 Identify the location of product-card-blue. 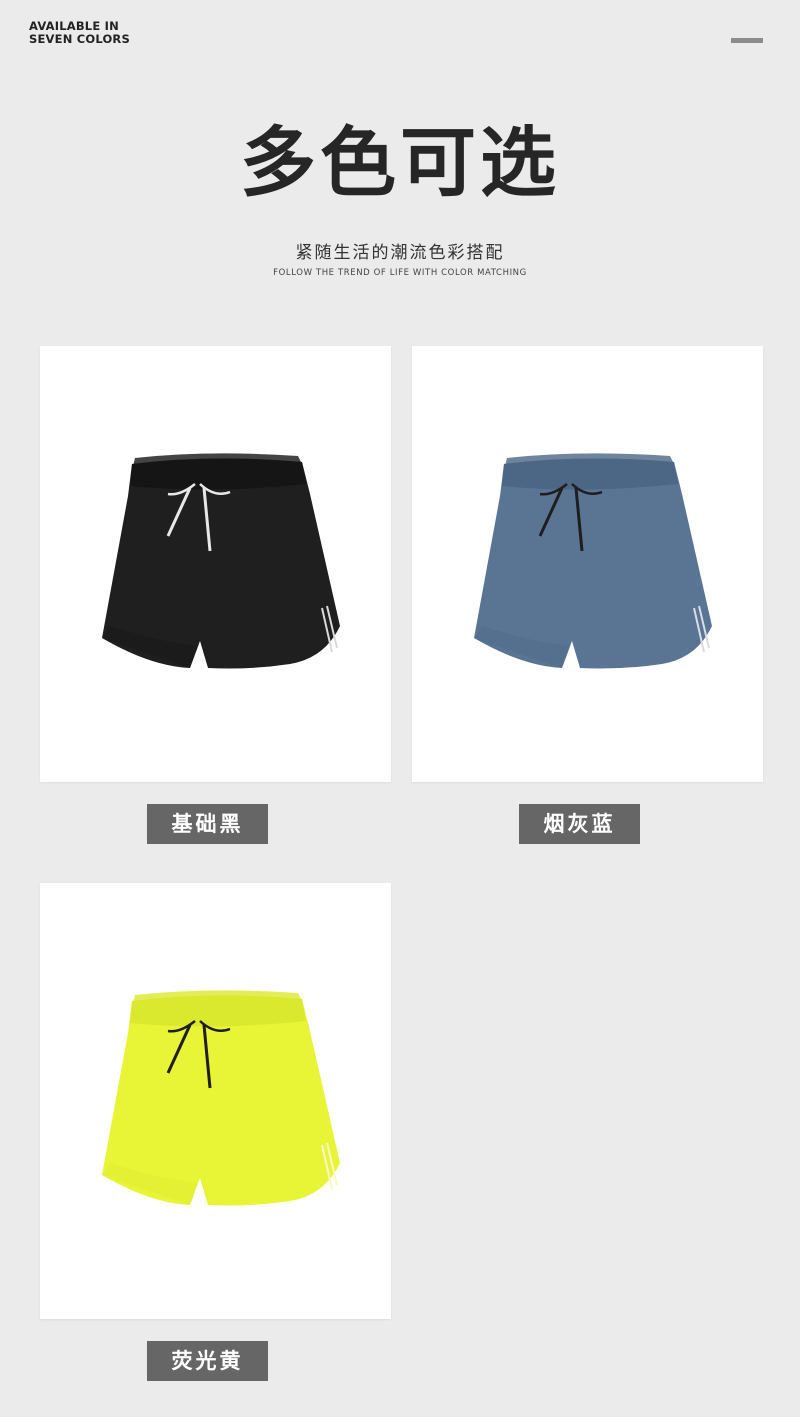
(587, 564).